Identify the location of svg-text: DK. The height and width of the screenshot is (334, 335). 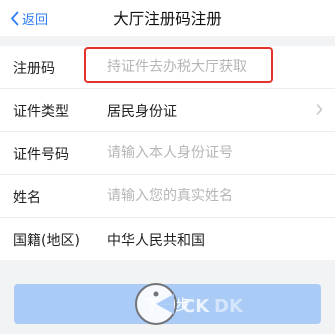
(229, 306).